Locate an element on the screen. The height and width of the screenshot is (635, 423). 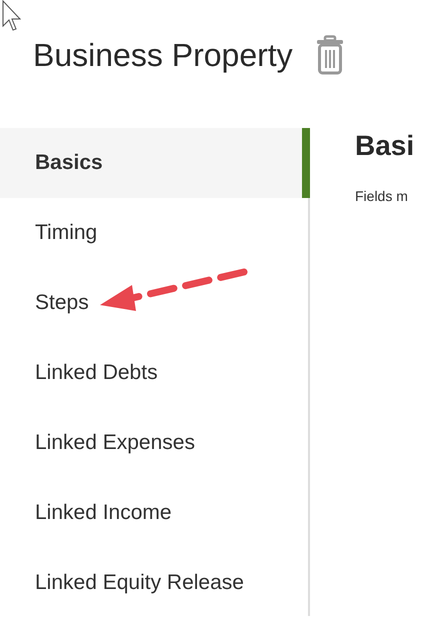
sidebar-item: Basics is located at coordinates (155, 163).